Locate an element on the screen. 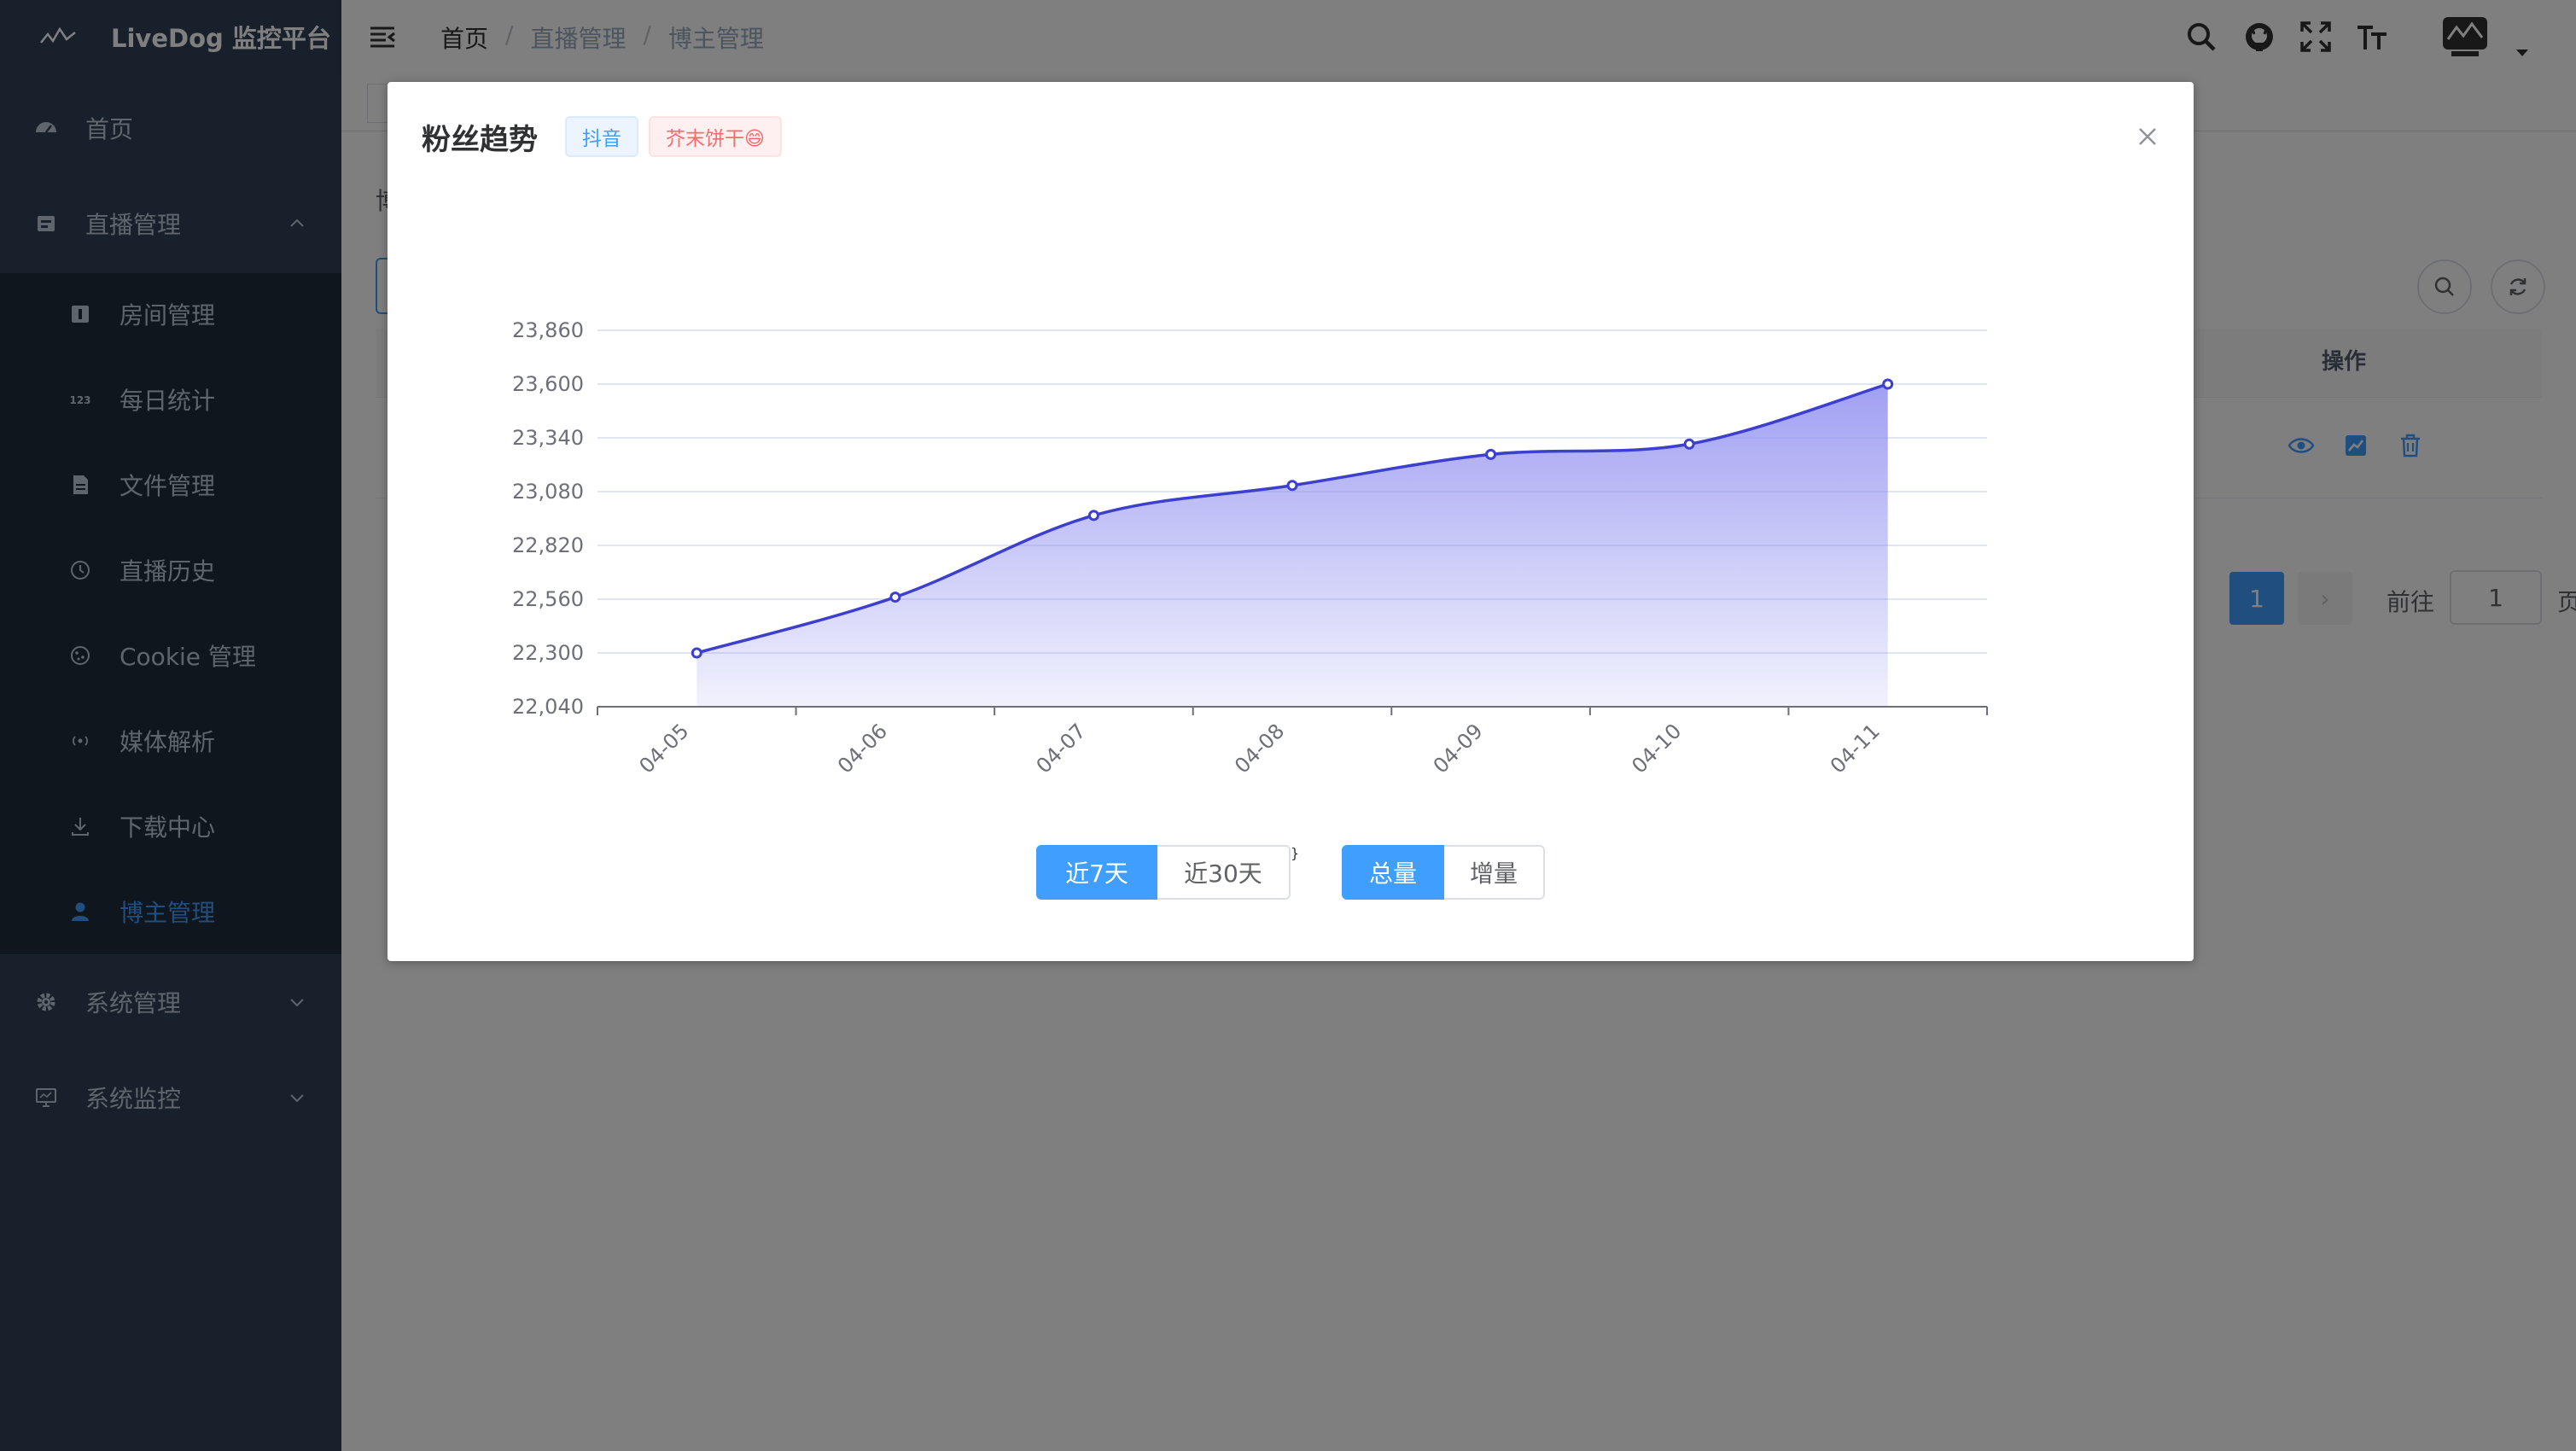 The image size is (2576, 1451). x-tick-label: 04-10 is located at coordinates (1656, 748).